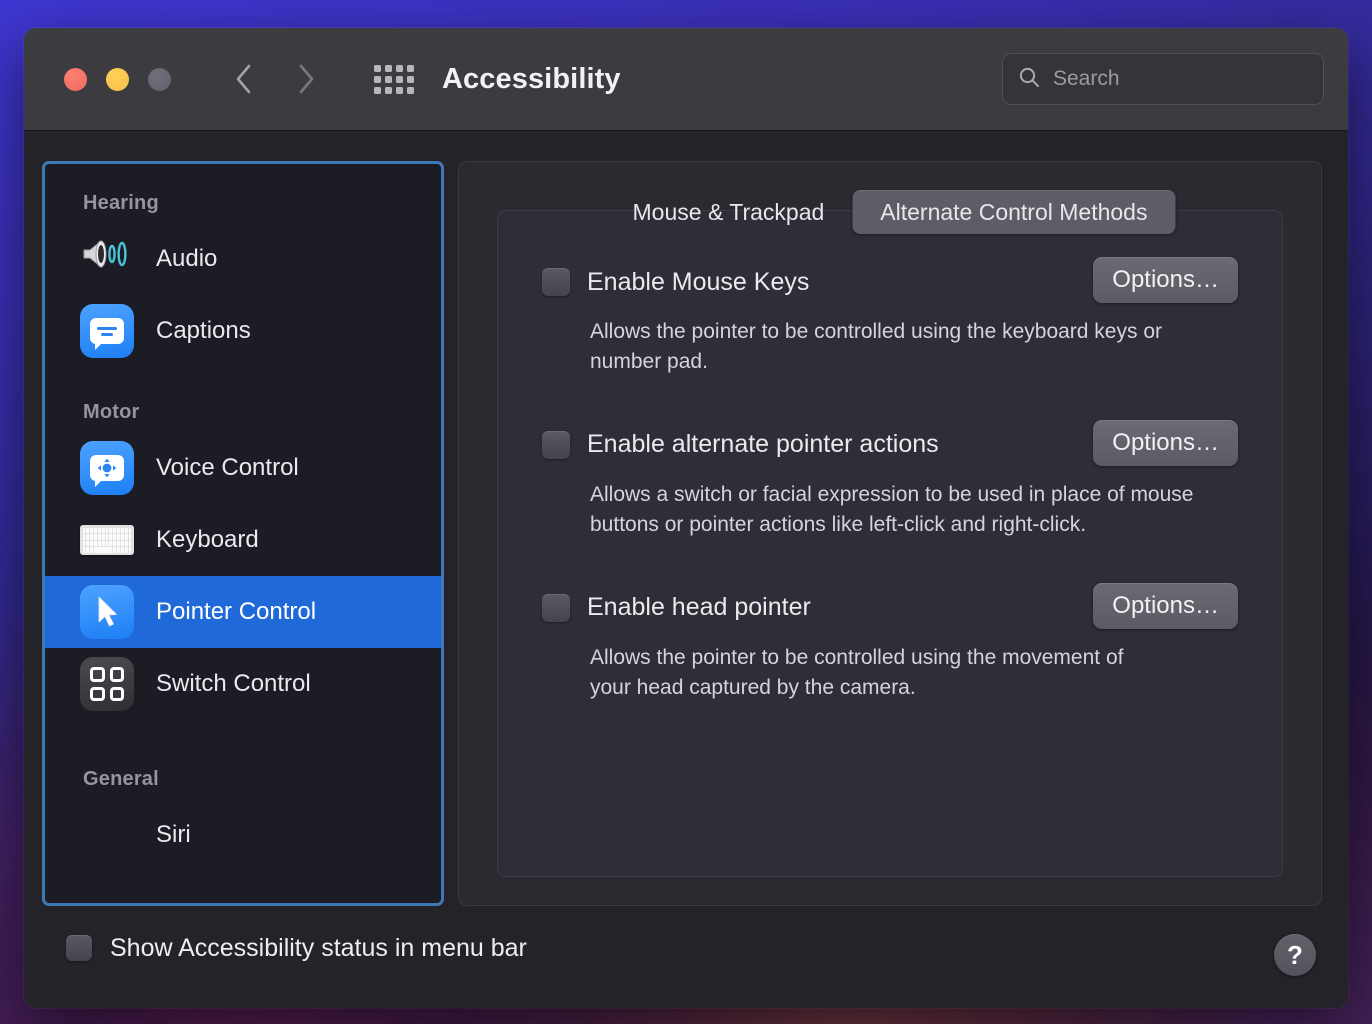  Describe the element at coordinates (207, 539) in the screenshot. I see `sidebar-item-label: Keyboard` at that location.